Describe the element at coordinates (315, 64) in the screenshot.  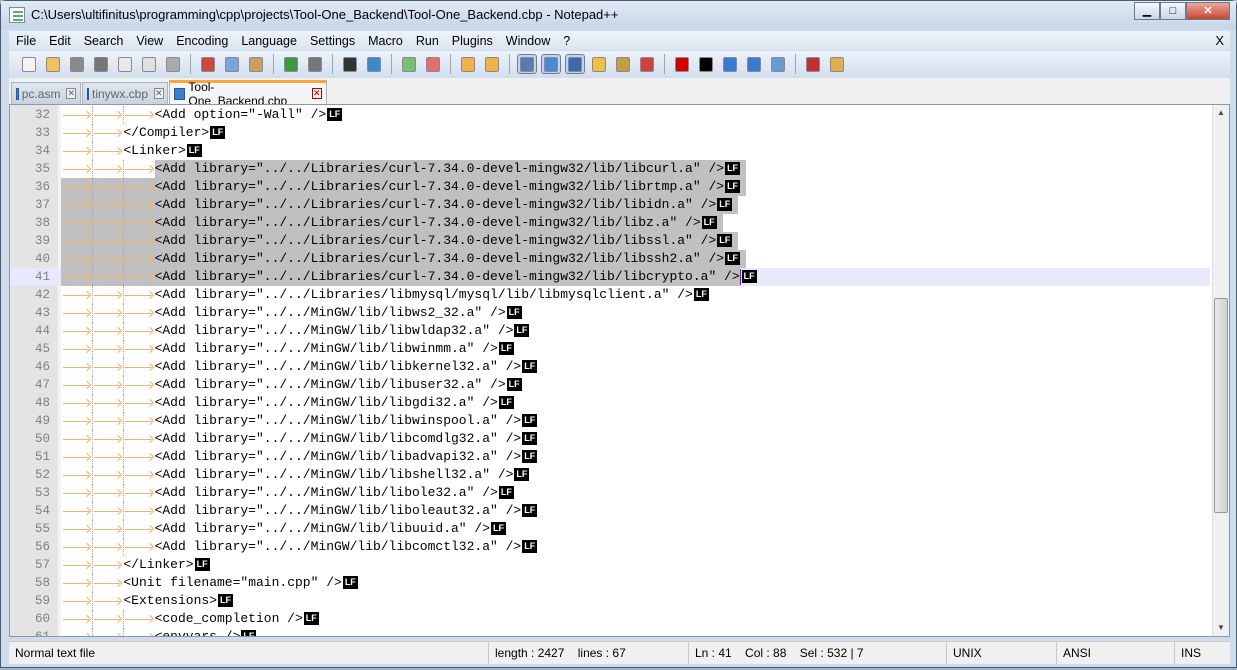
I see `redo-button` at that location.